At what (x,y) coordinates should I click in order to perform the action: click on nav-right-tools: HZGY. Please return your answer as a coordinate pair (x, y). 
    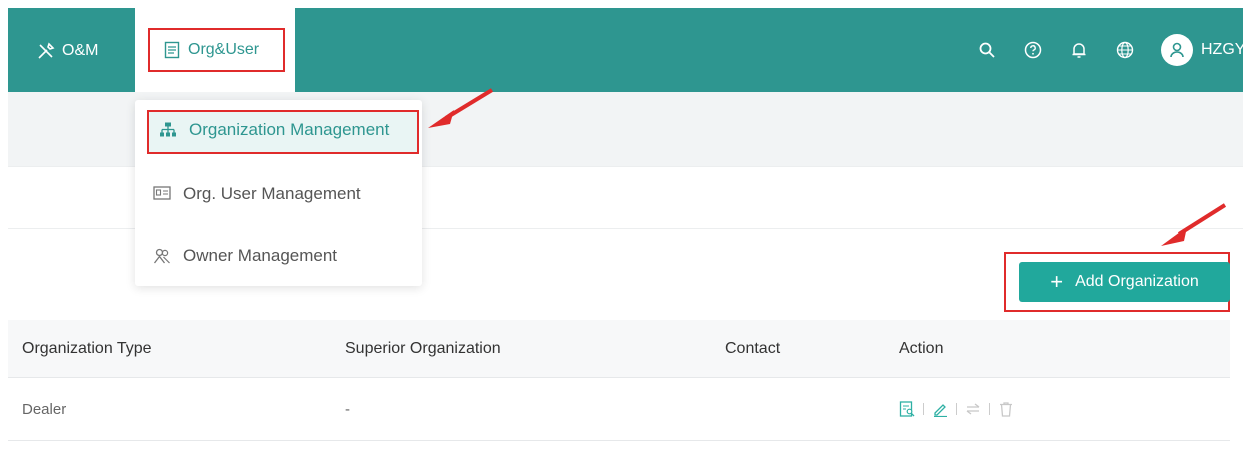
    Looking at the image, I should click on (1110, 50).